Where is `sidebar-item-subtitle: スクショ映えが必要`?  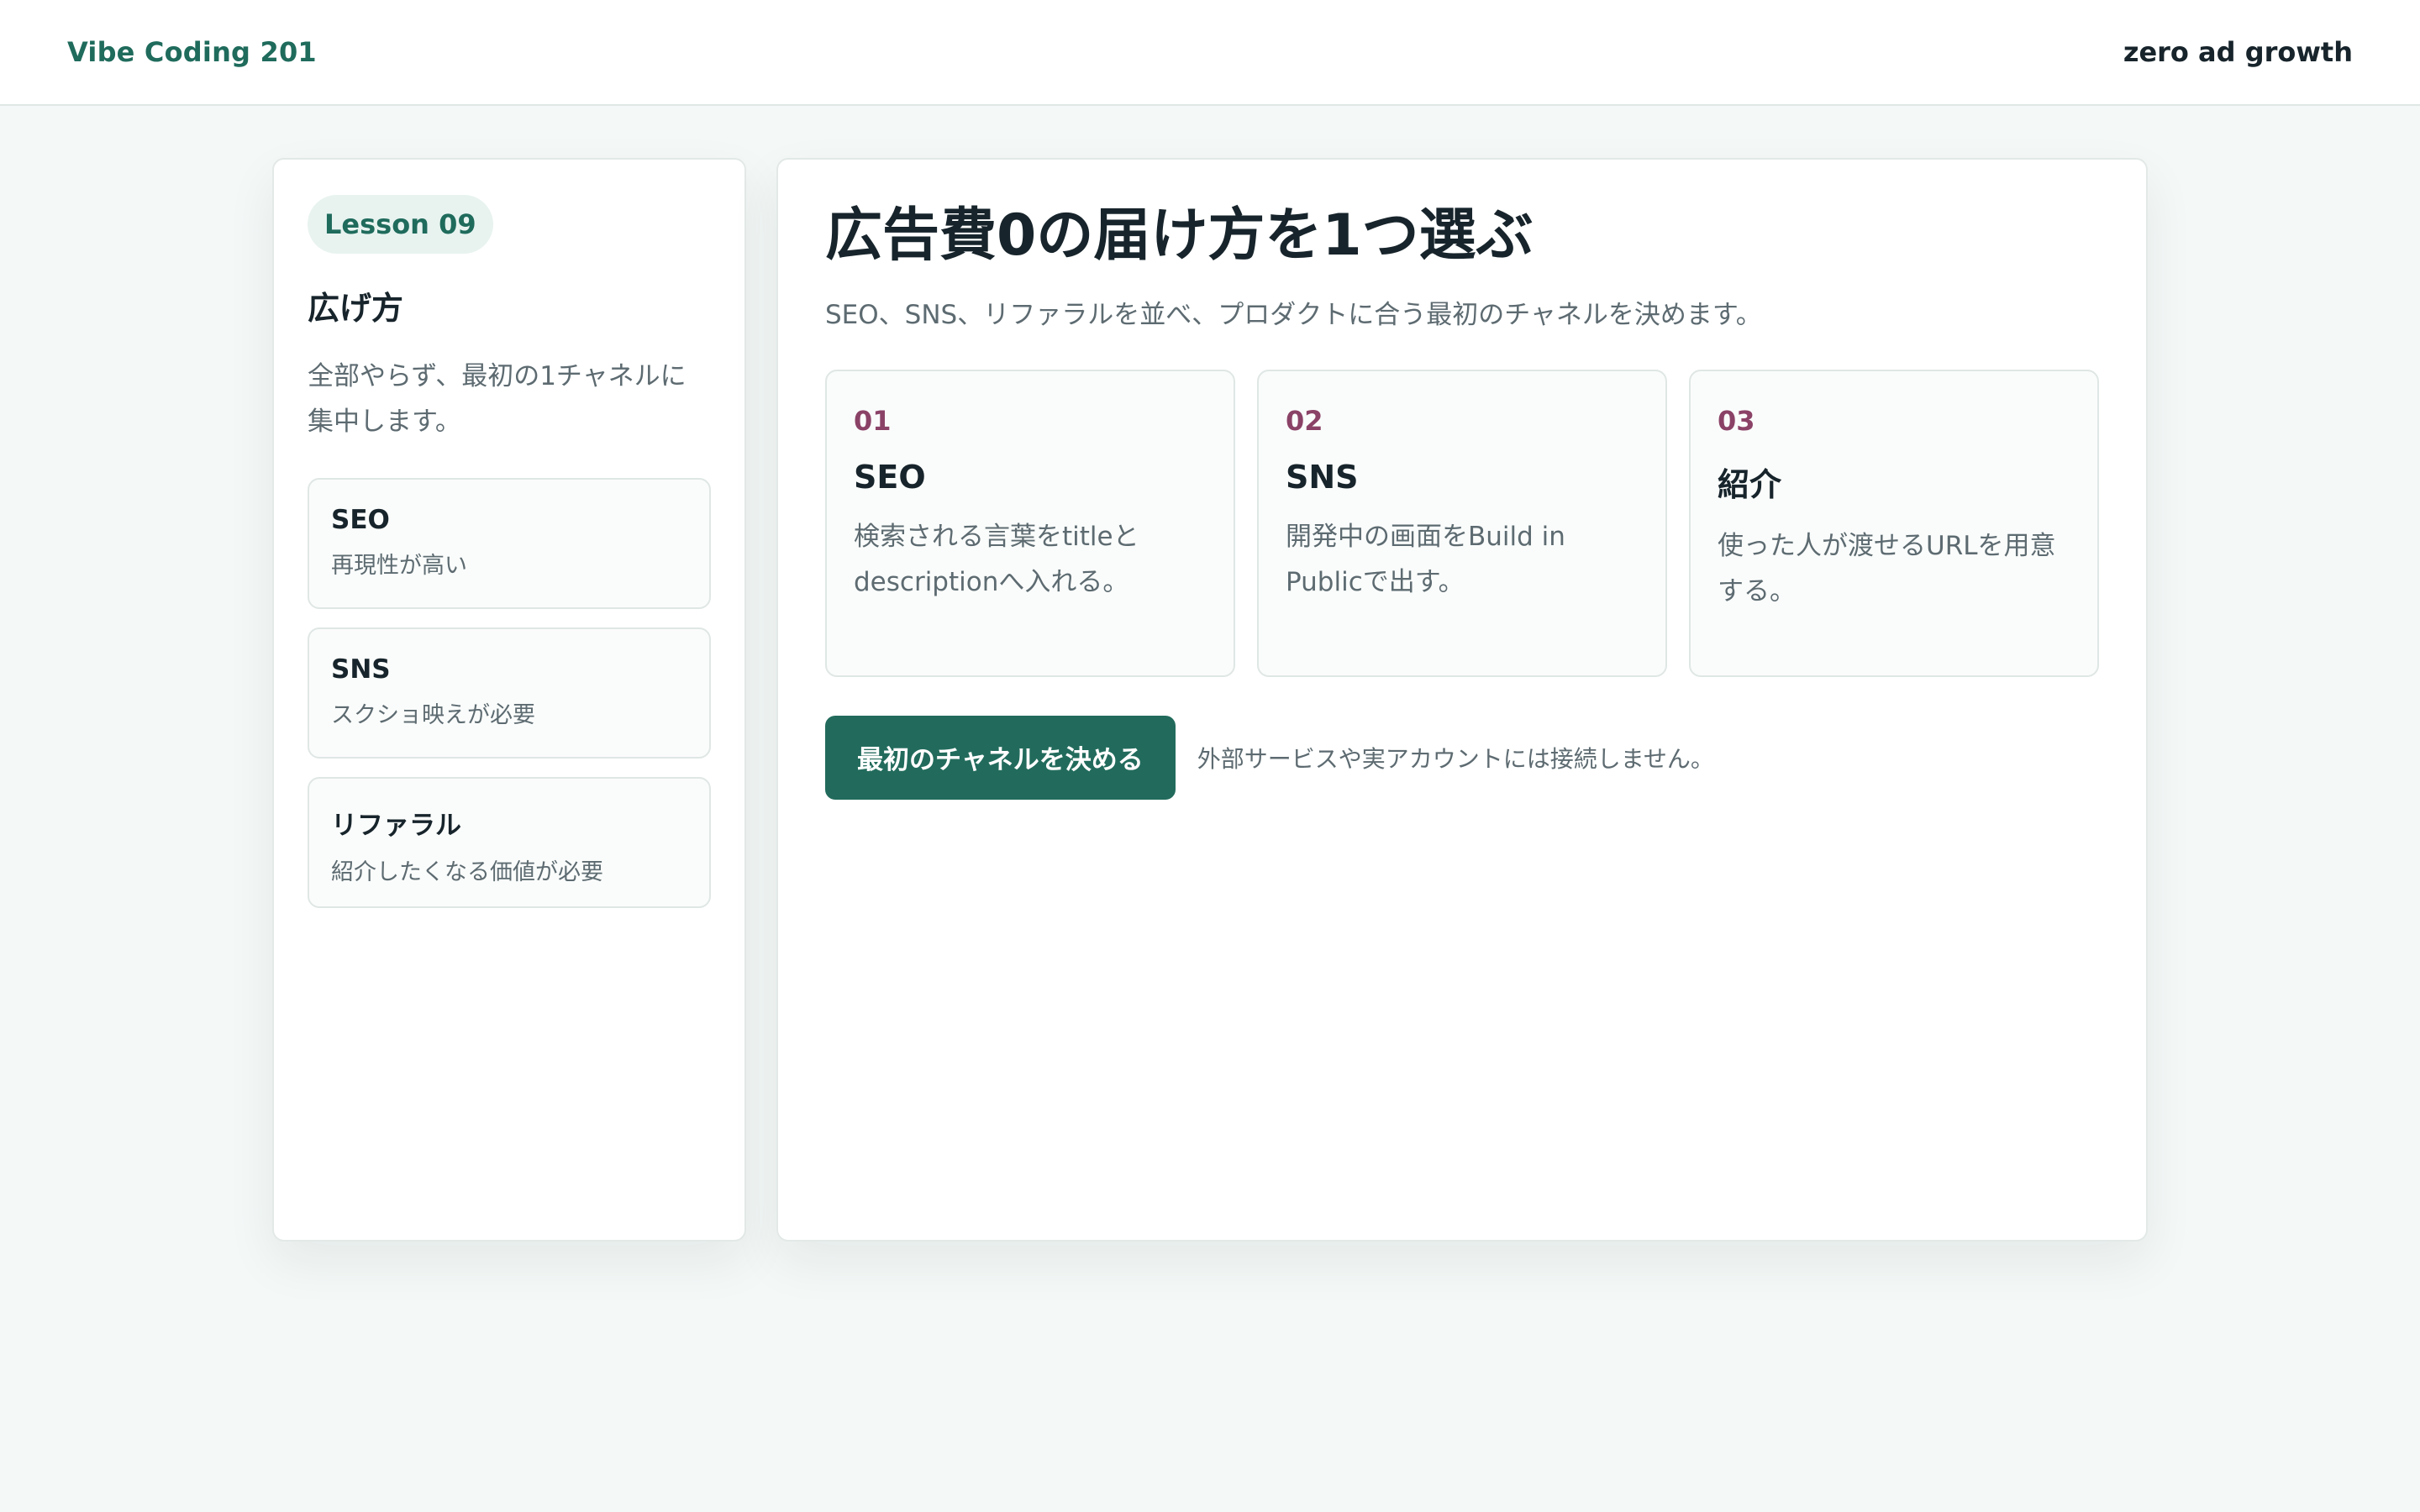 sidebar-item-subtitle: スクショ映えが必要 is located at coordinates (433, 715).